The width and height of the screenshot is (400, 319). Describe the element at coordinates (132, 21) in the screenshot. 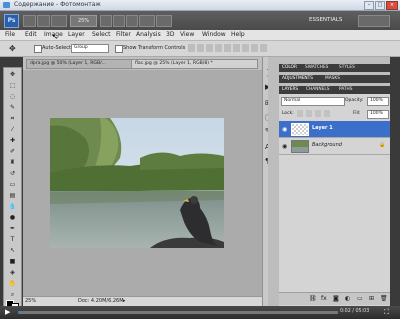

I see `rotate-view-button` at that location.